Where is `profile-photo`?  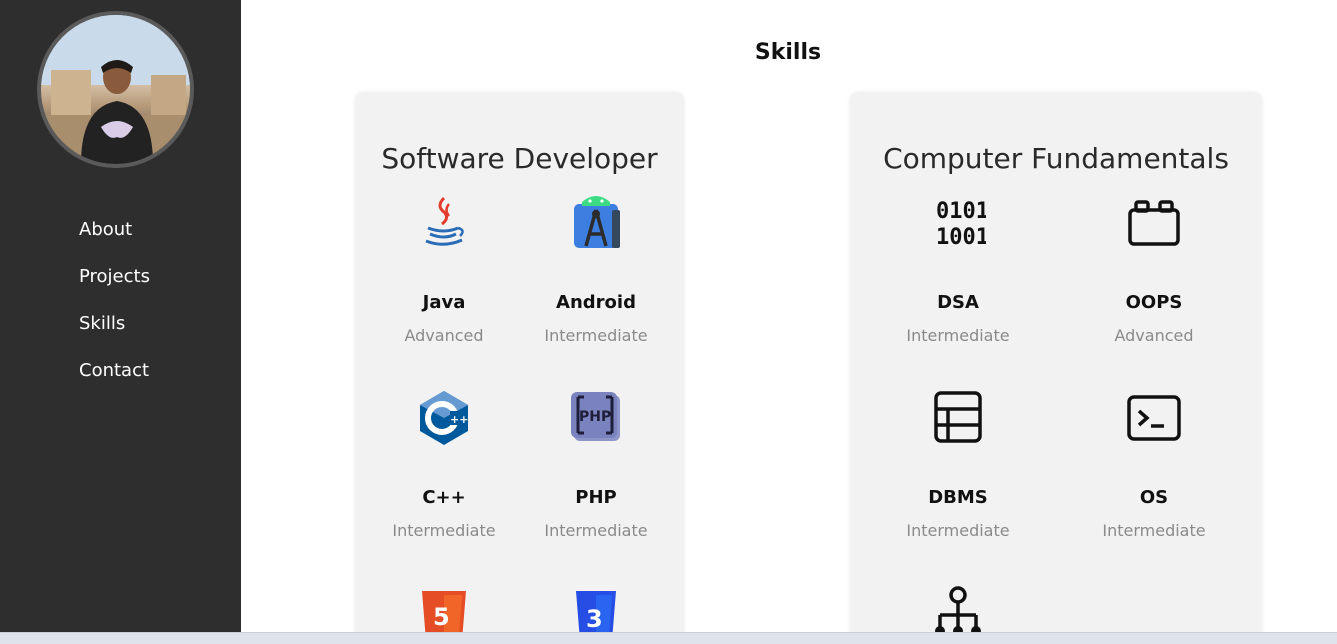 profile-photo is located at coordinates (115, 89).